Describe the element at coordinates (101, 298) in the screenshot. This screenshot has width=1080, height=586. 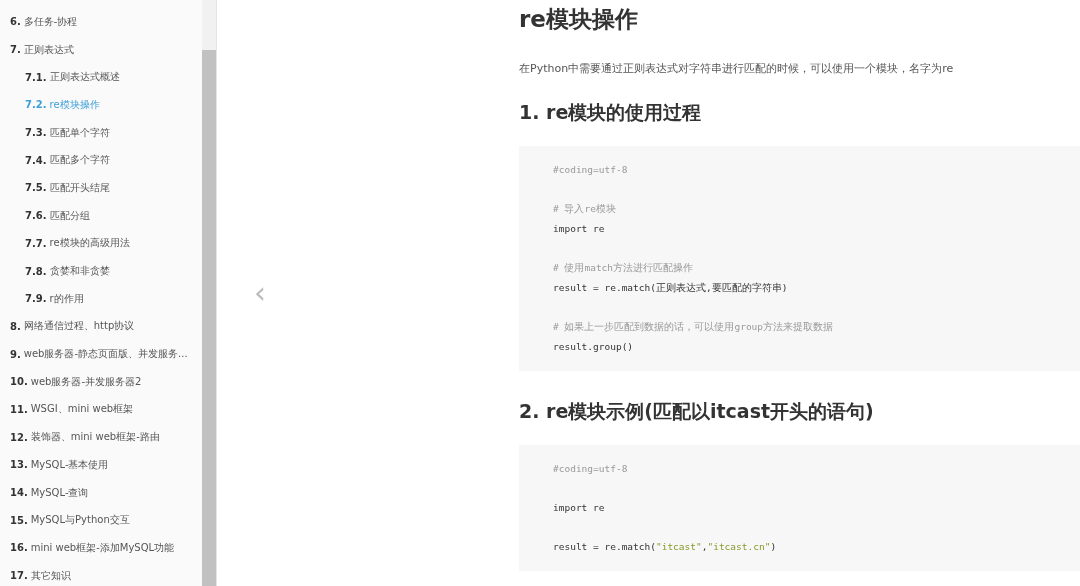
I see `sidebar-item: 7.9. r的作用` at that location.